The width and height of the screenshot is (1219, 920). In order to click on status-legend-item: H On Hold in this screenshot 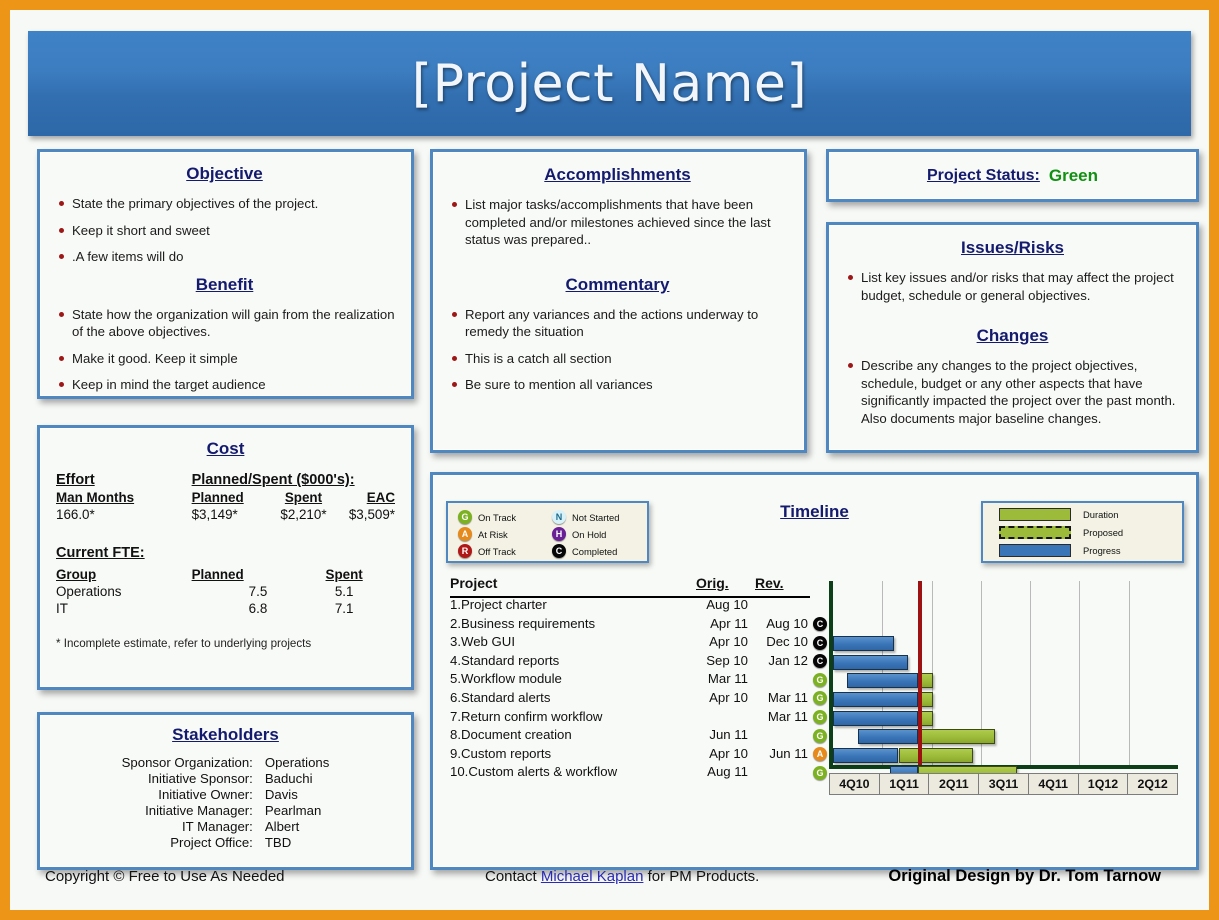, I will do `click(599, 534)`.